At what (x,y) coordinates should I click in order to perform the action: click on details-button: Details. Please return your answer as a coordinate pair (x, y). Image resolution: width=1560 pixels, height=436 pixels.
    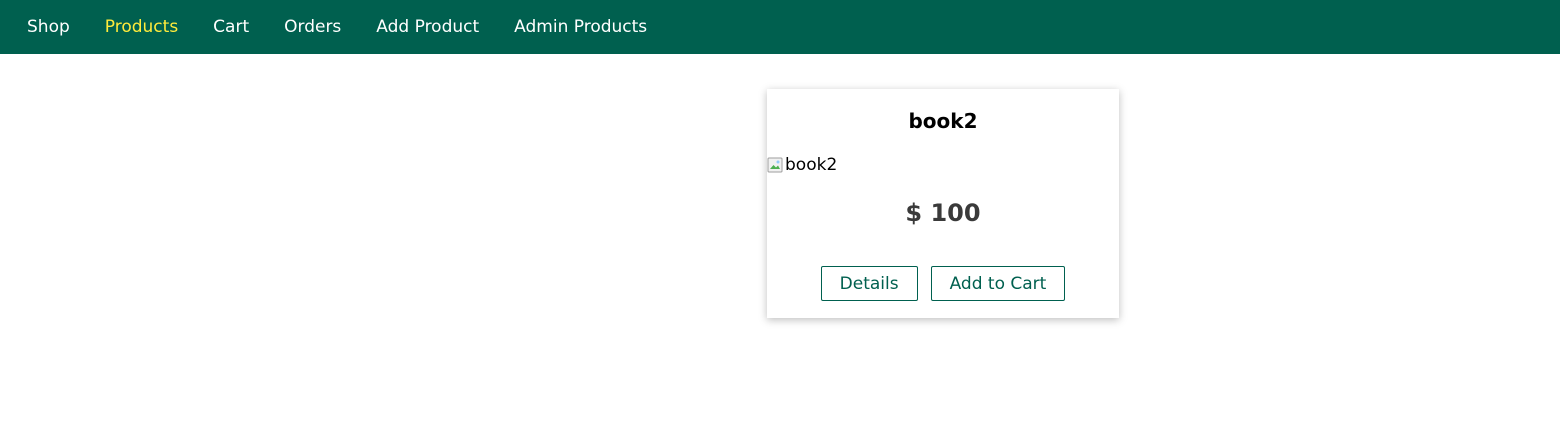
    Looking at the image, I should click on (869, 283).